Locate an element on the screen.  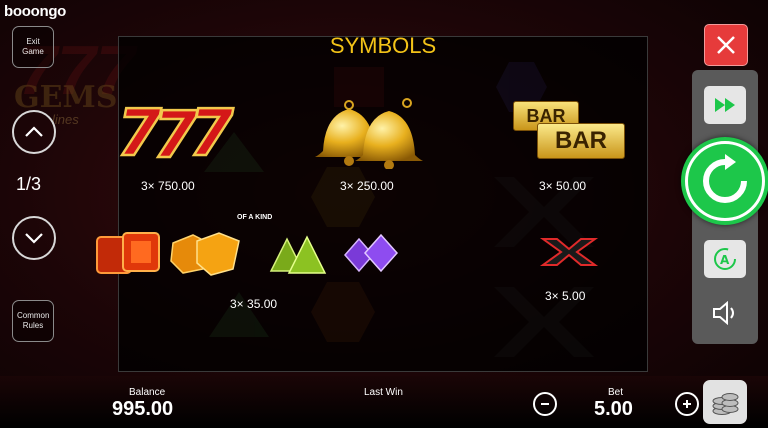
sound-button is located at coordinates (725, 313).